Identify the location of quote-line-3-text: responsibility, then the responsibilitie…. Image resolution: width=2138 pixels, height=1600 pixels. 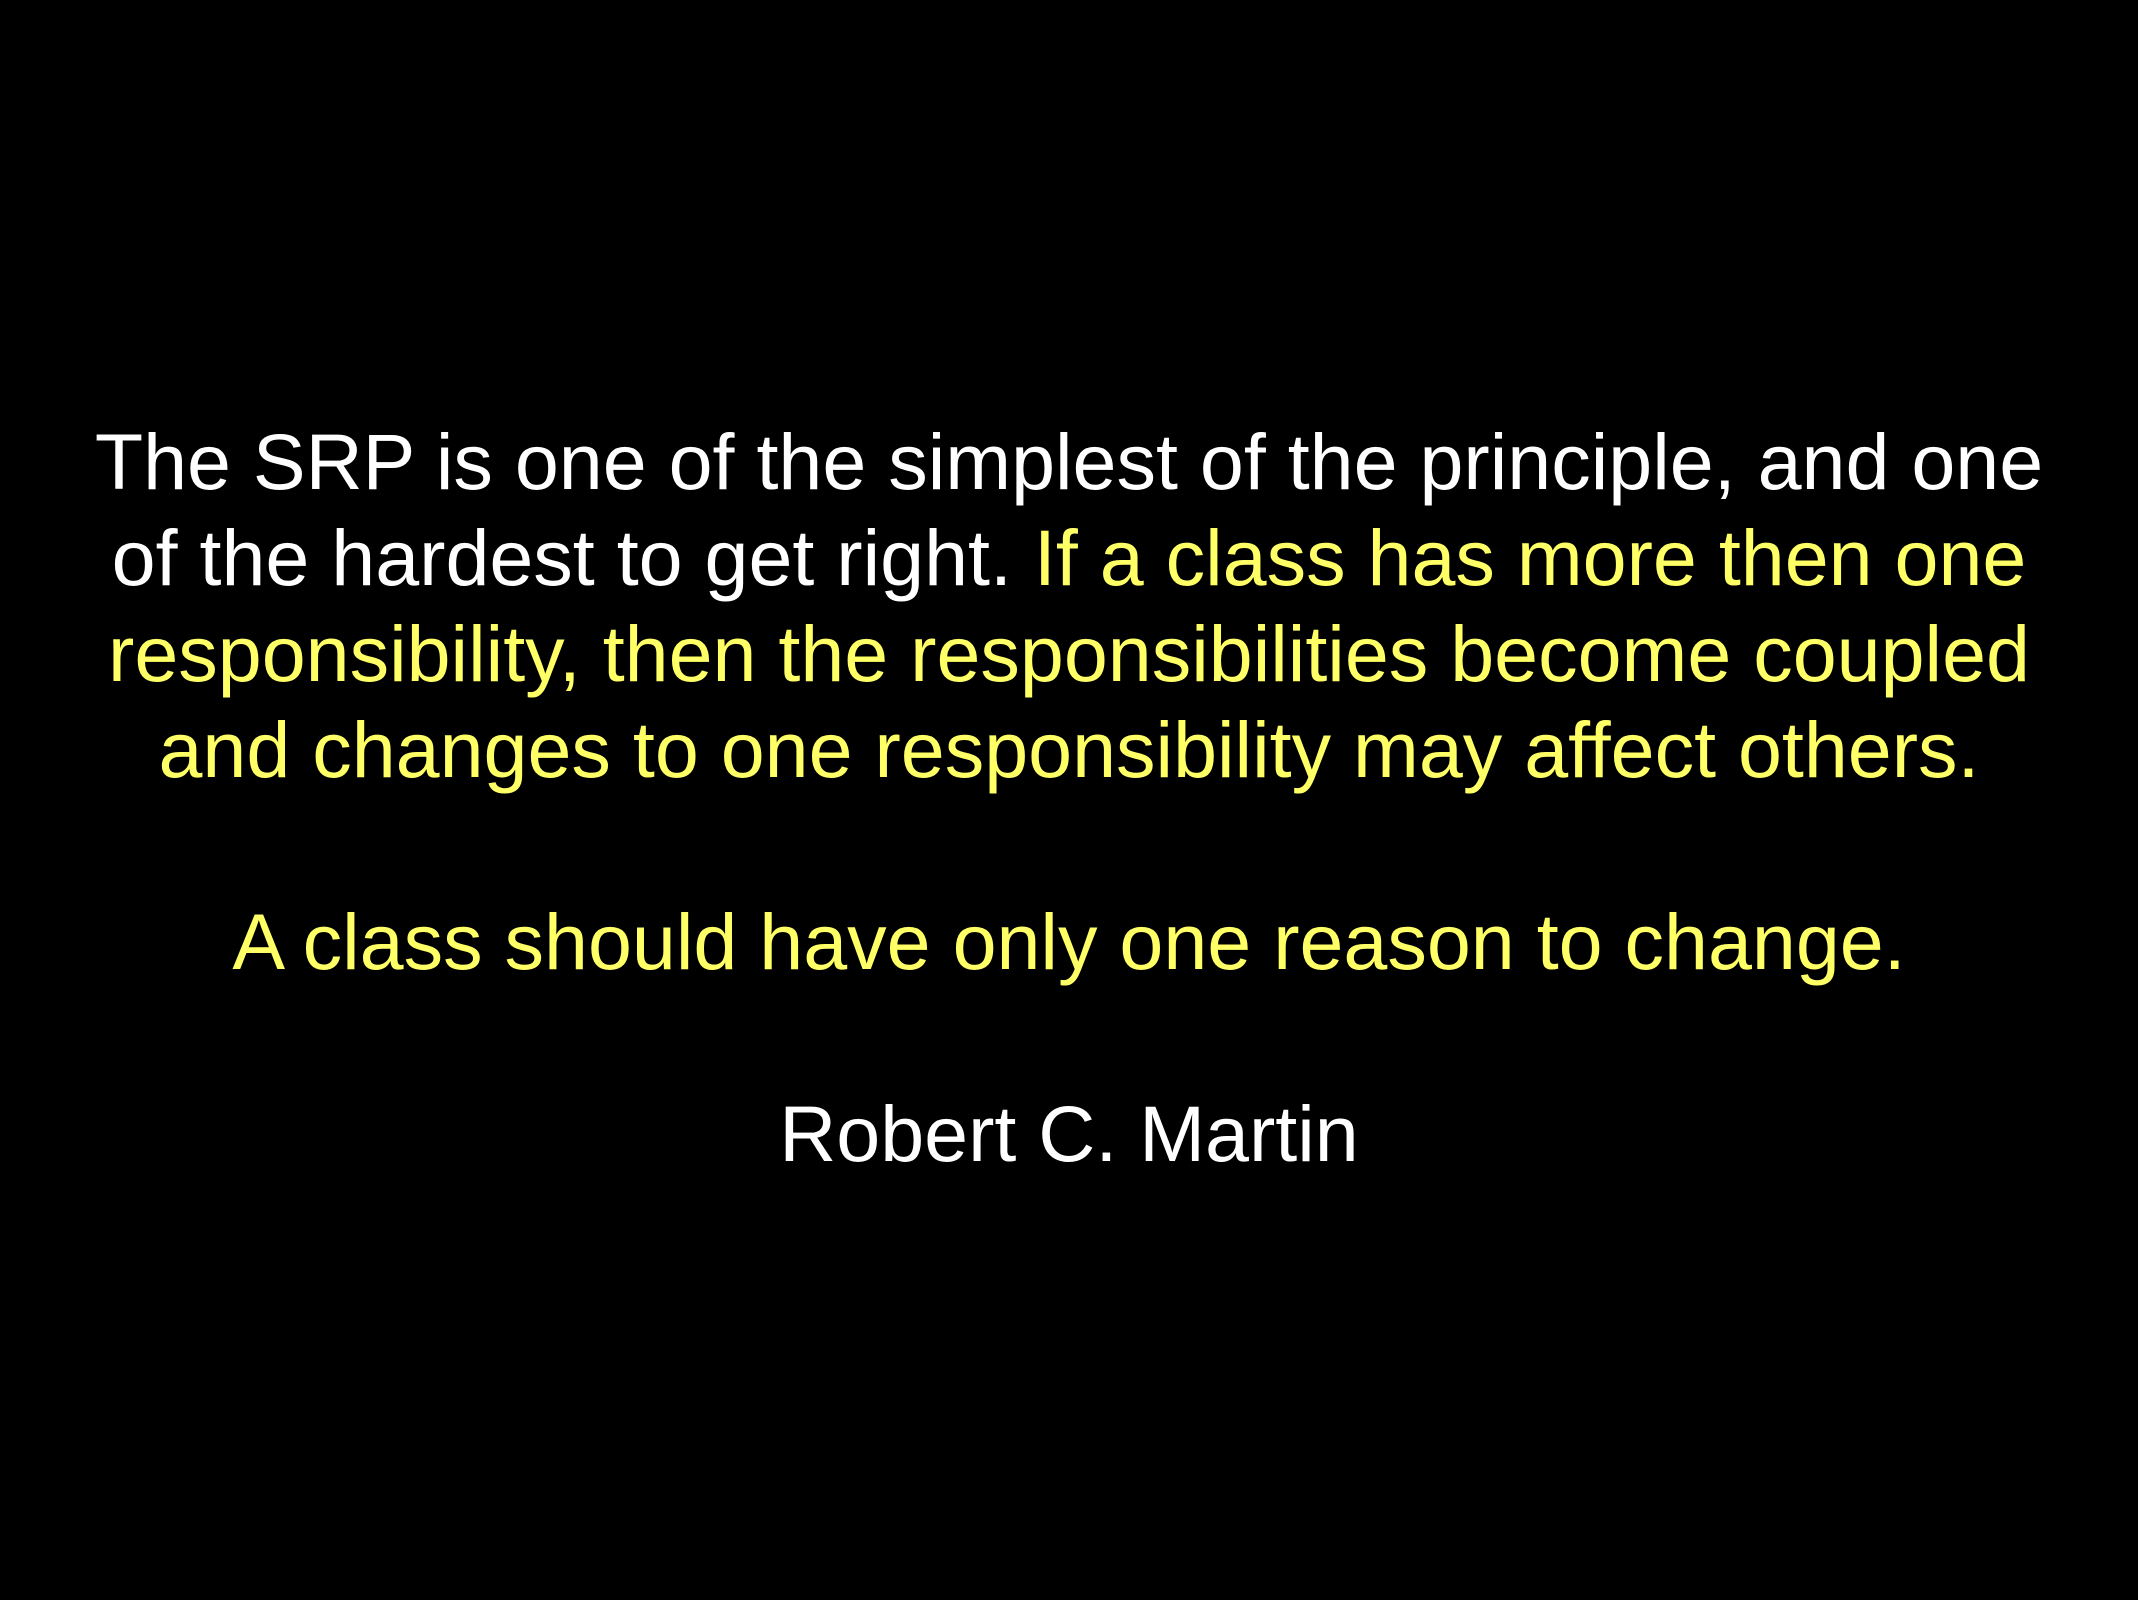
(1069, 653).